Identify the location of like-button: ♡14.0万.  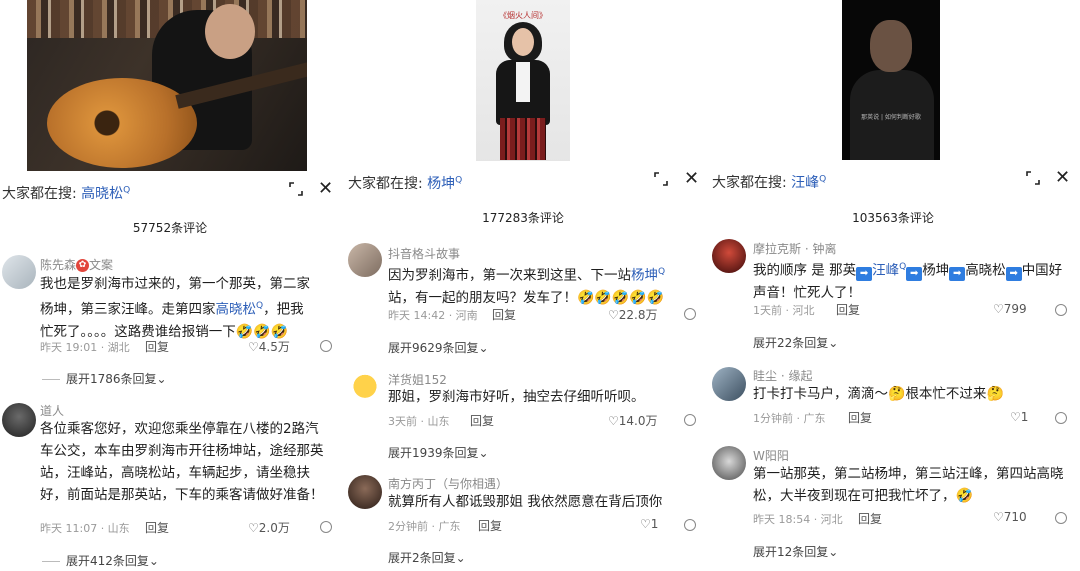
(633, 420).